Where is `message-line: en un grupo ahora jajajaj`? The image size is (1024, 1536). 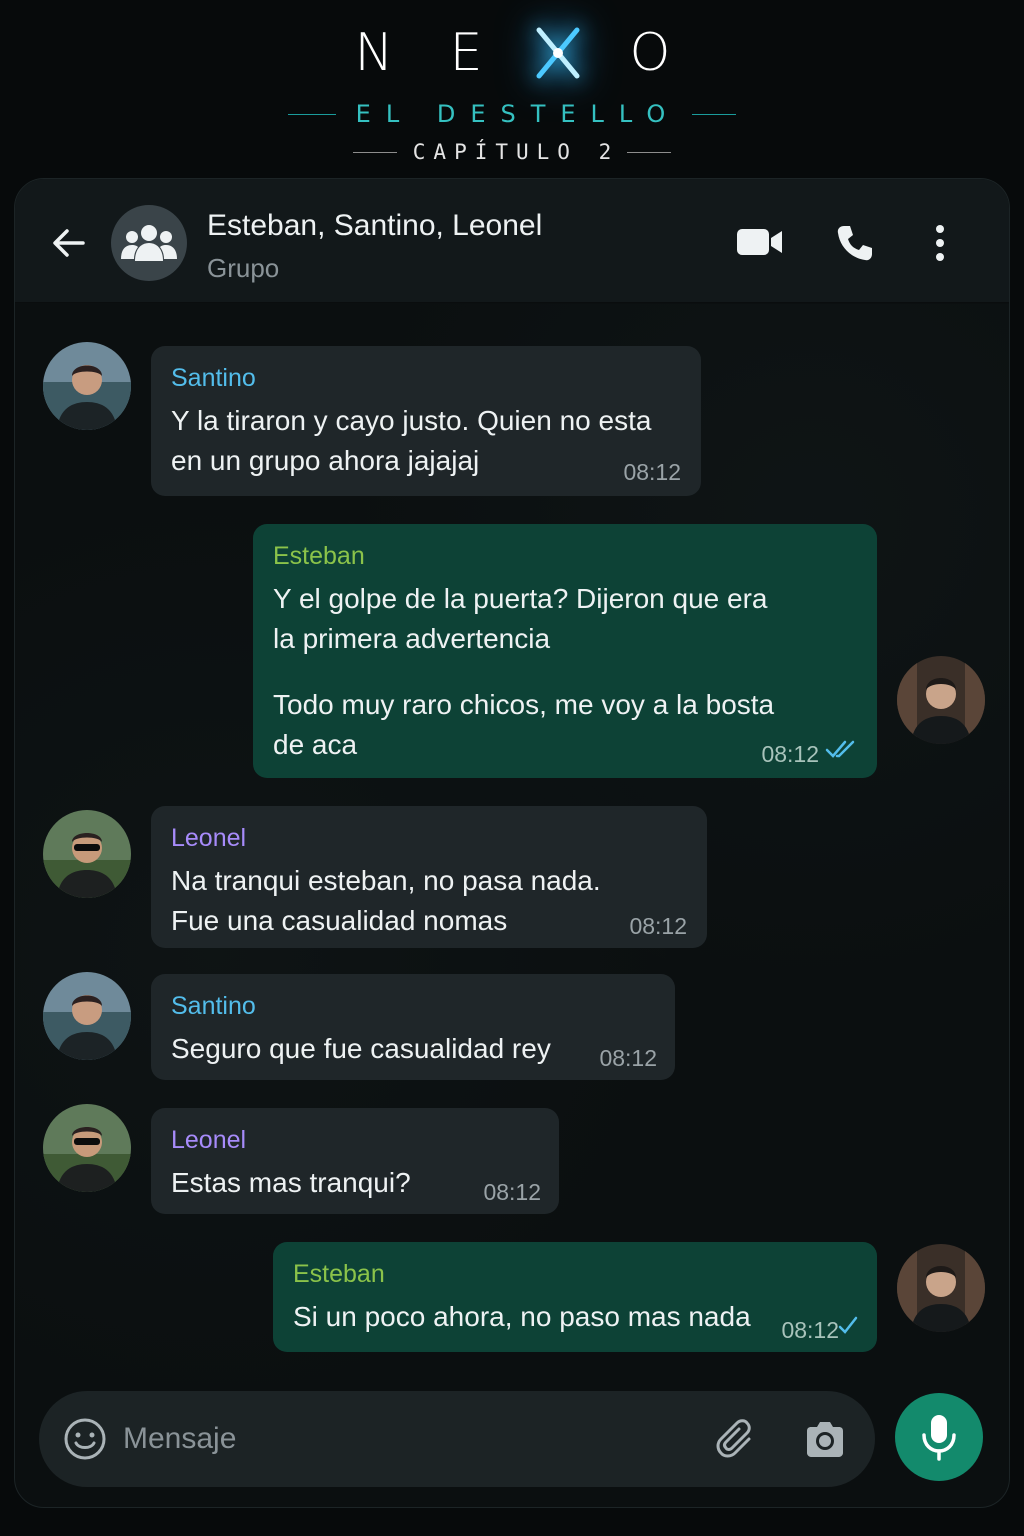 message-line: en un grupo ahora jajajaj is located at coordinates (325, 460).